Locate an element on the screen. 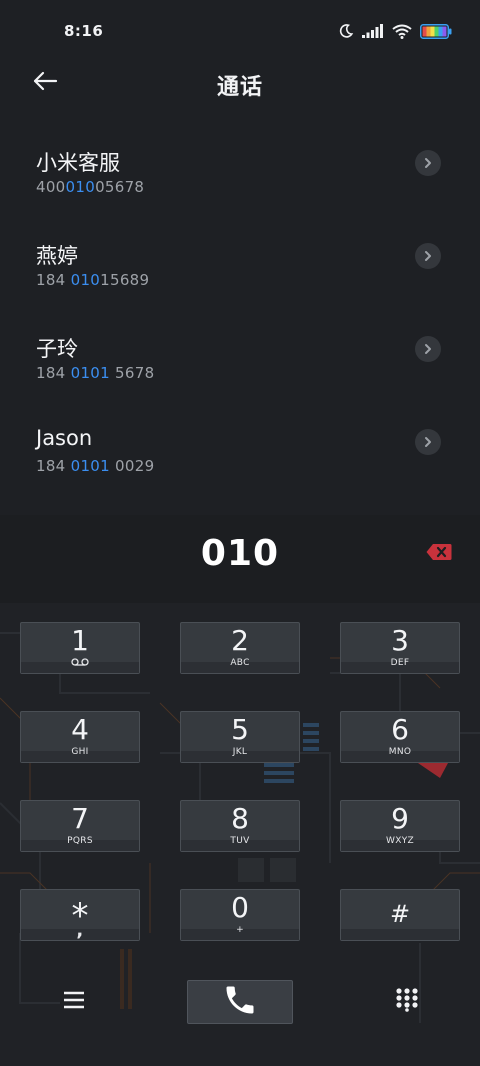 The width and height of the screenshot is (480, 1066). contact-item: 燕婷 184 01015689 is located at coordinates (240, 269).